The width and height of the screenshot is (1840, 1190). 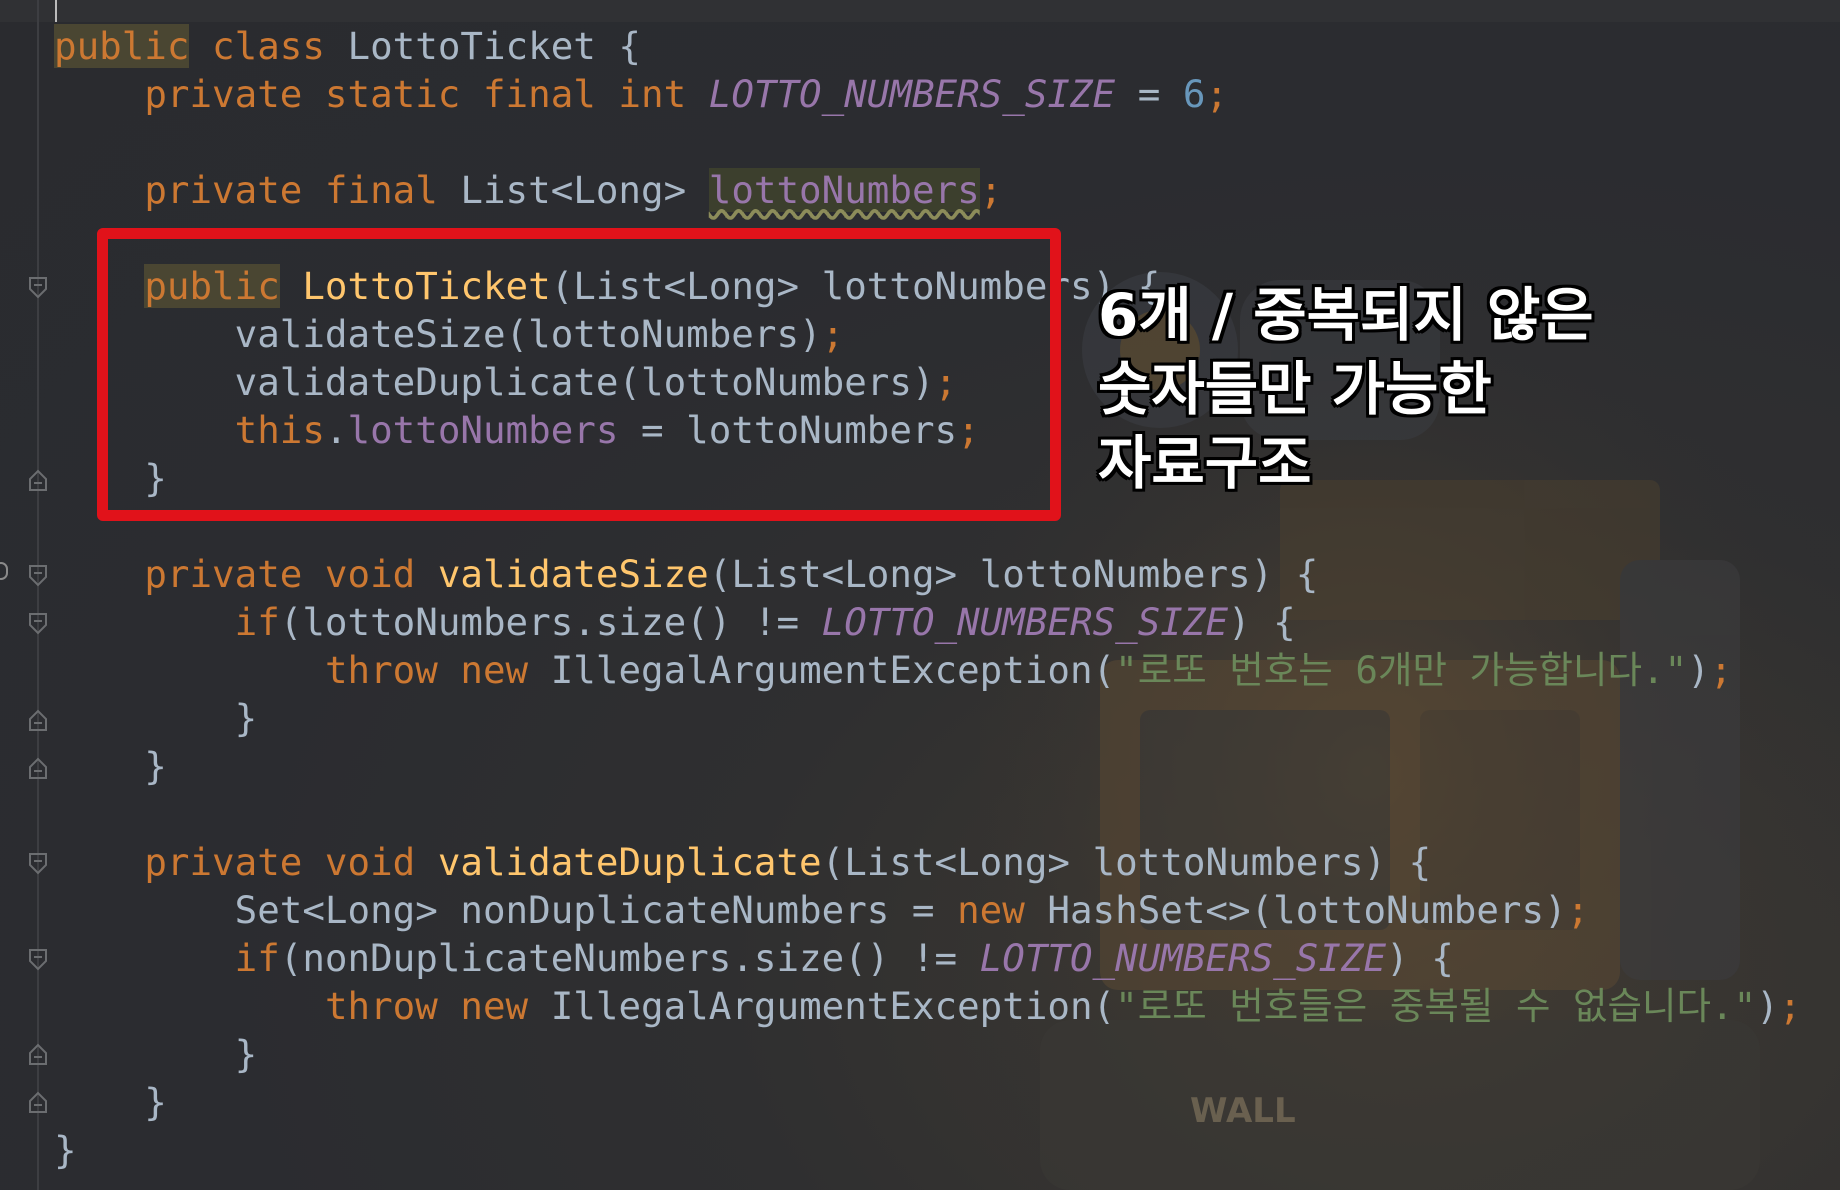 I want to click on editor-top-bar, so click(x=920, y=11).